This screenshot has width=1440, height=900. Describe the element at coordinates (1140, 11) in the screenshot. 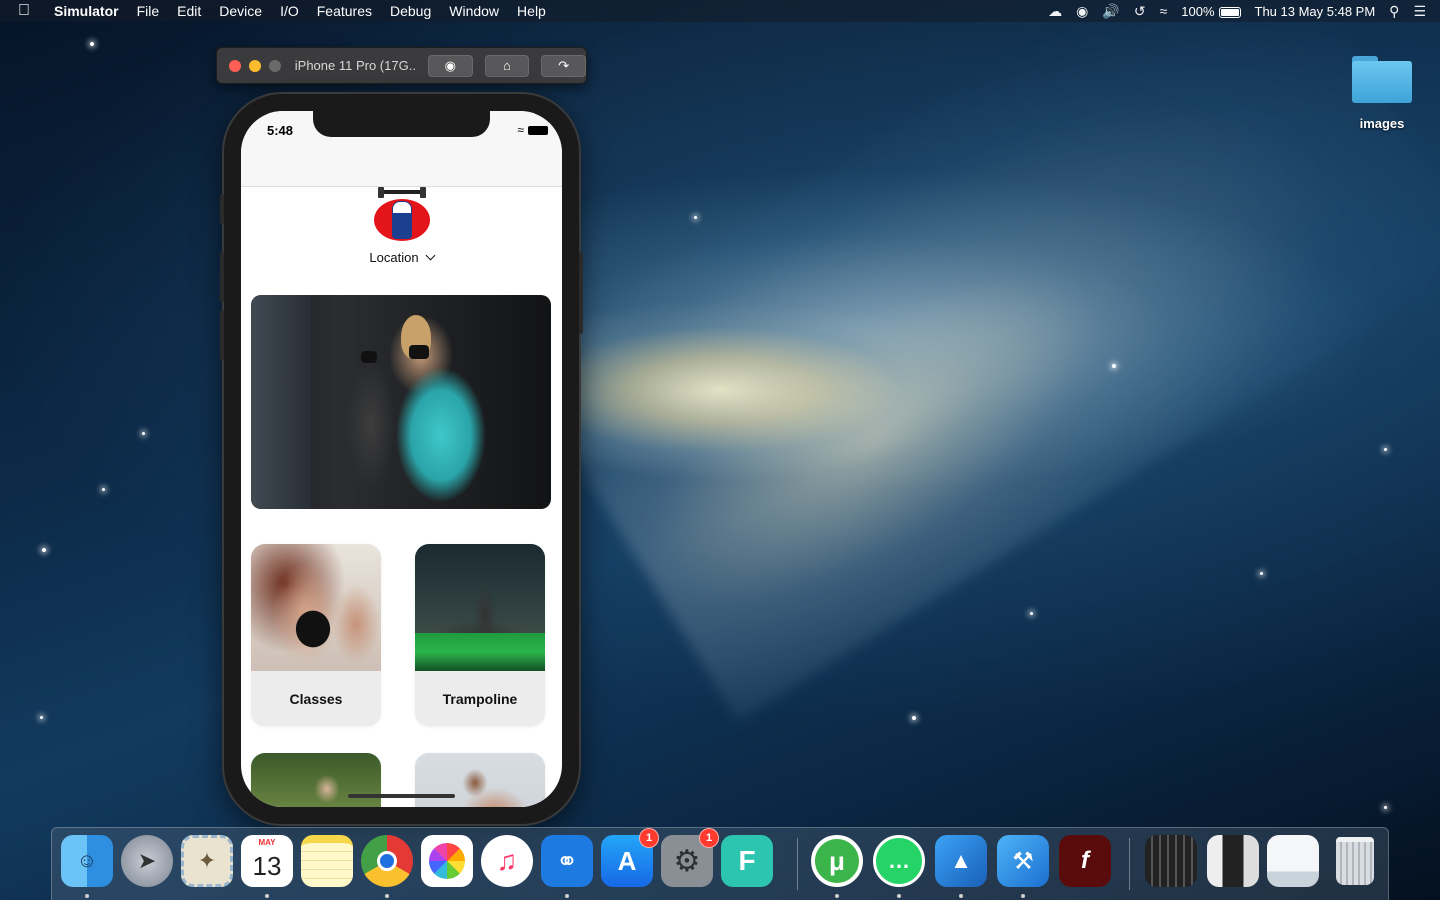

I see `time-machine-icon: ↺` at that location.